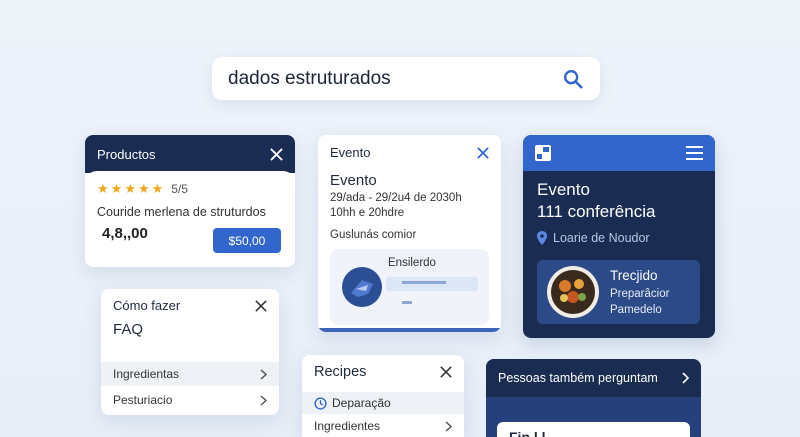 Image resolution: width=800 pixels, height=437 pixels. I want to click on event-title: Evento, so click(353, 180).